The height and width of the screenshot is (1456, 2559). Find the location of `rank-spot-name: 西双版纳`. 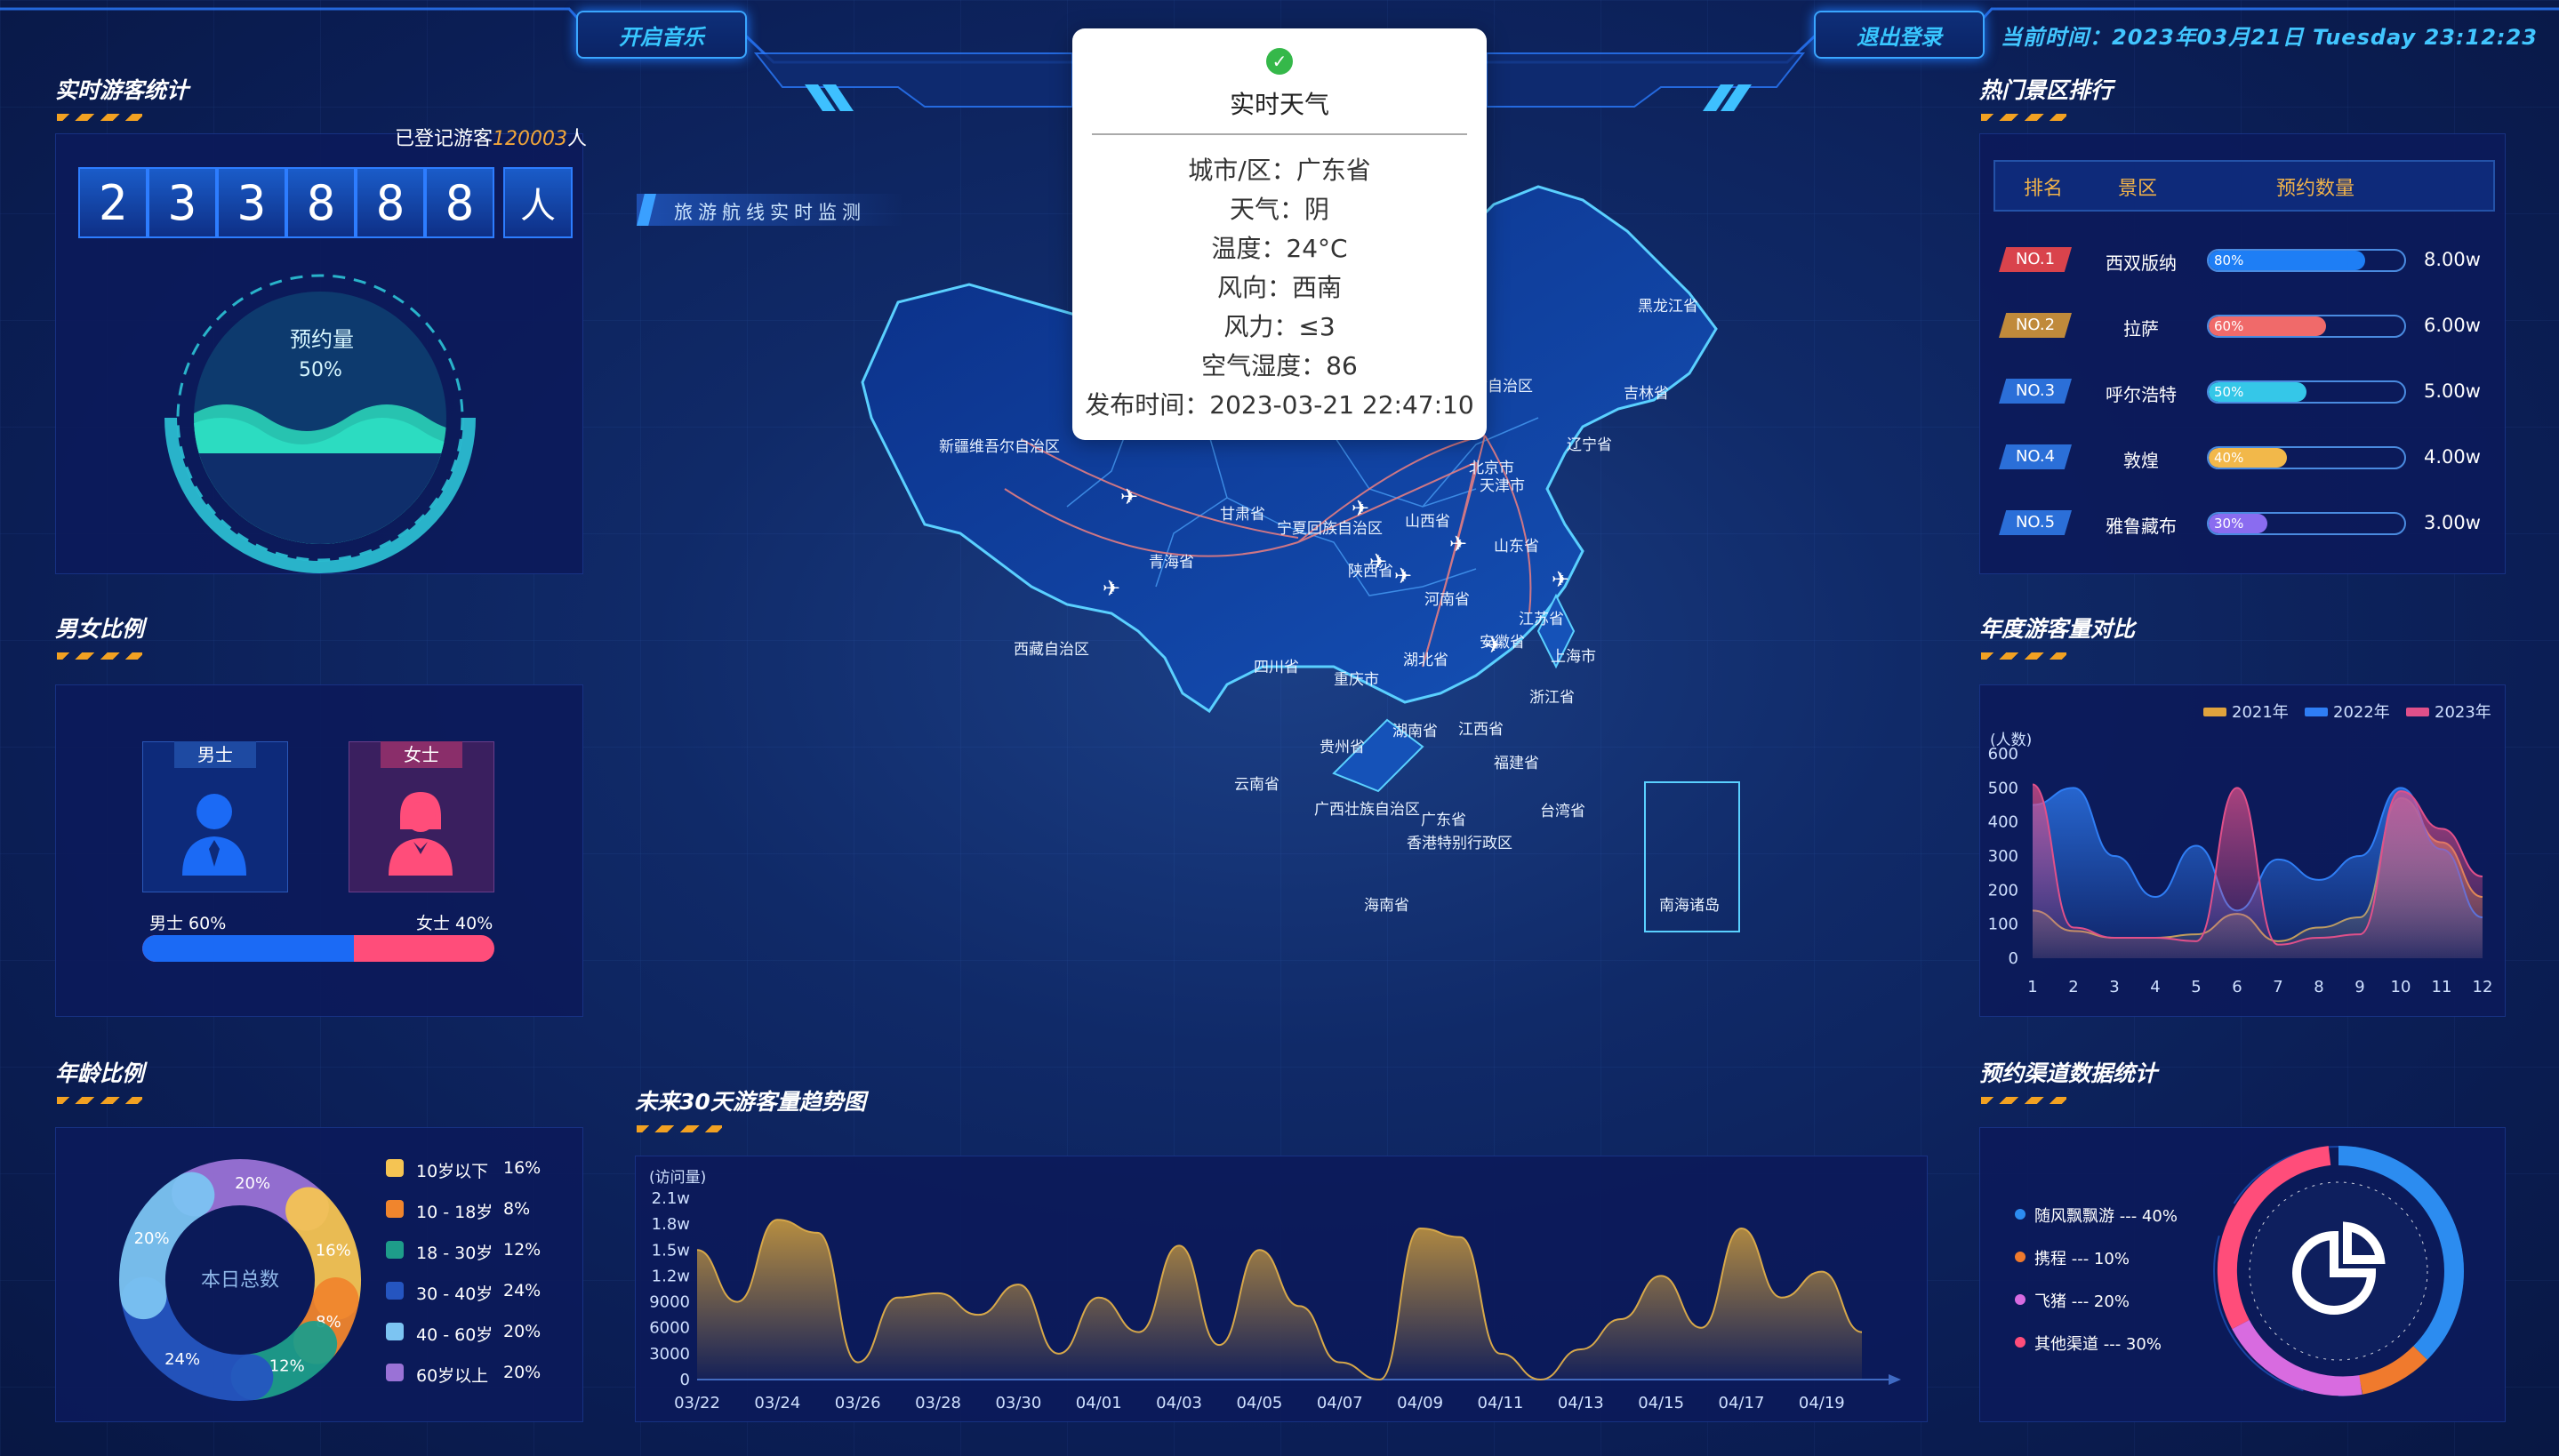

rank-spot-name: 西双版纳 is located at coordinates (2141, 263).